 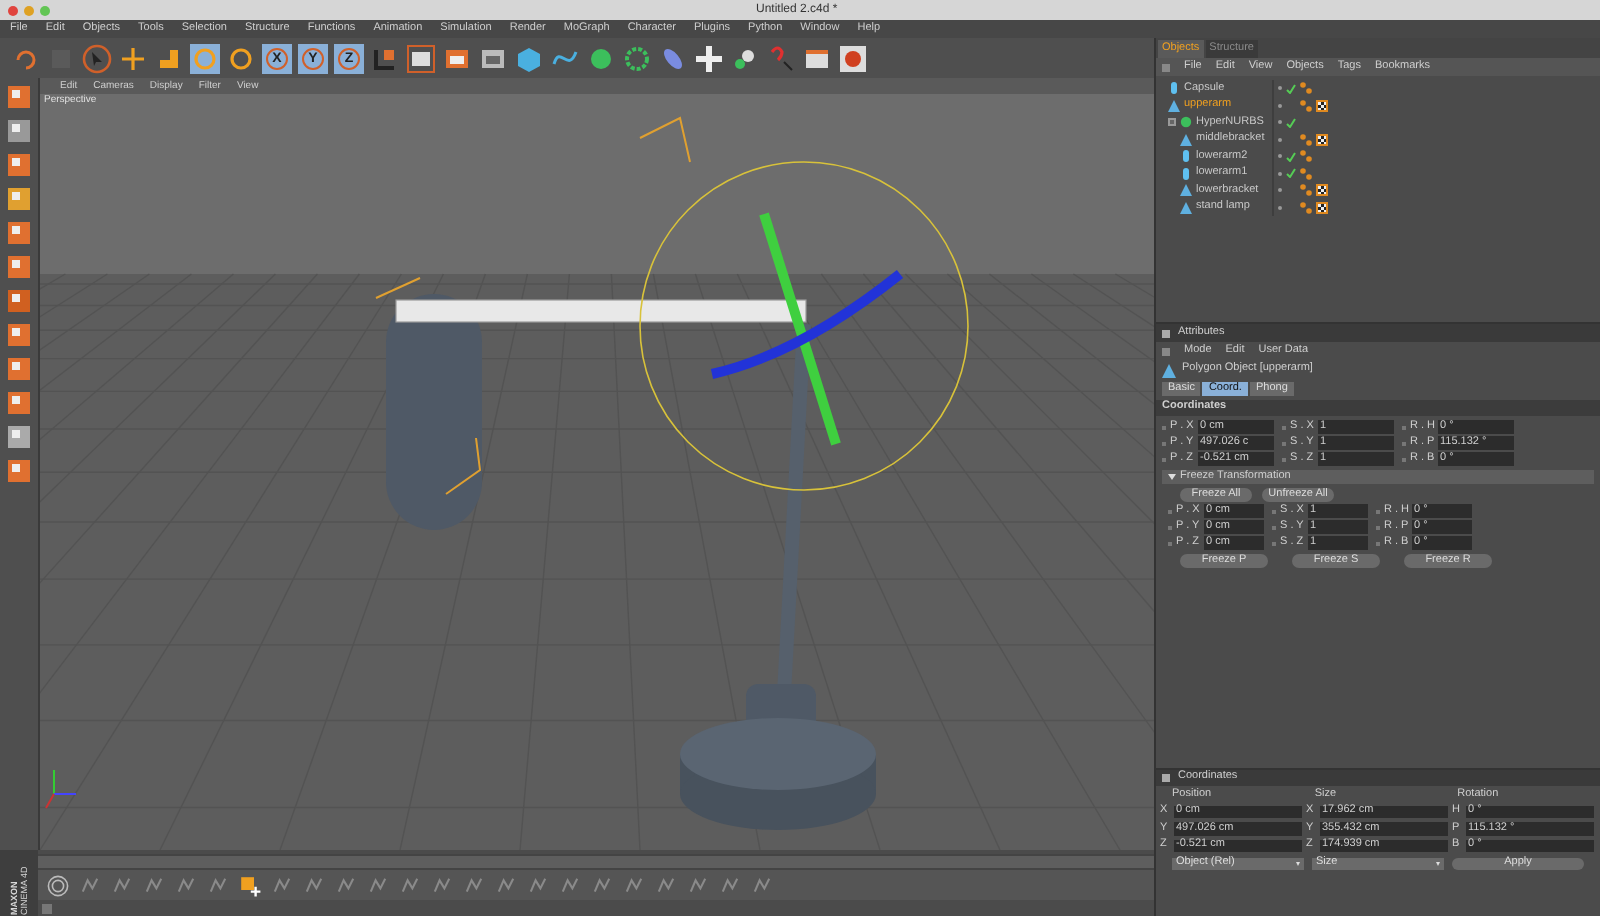 What do you see at coordinates (250, 885) in the screenshot?
I see `add-object-icon` at bounding box center [250, 885].